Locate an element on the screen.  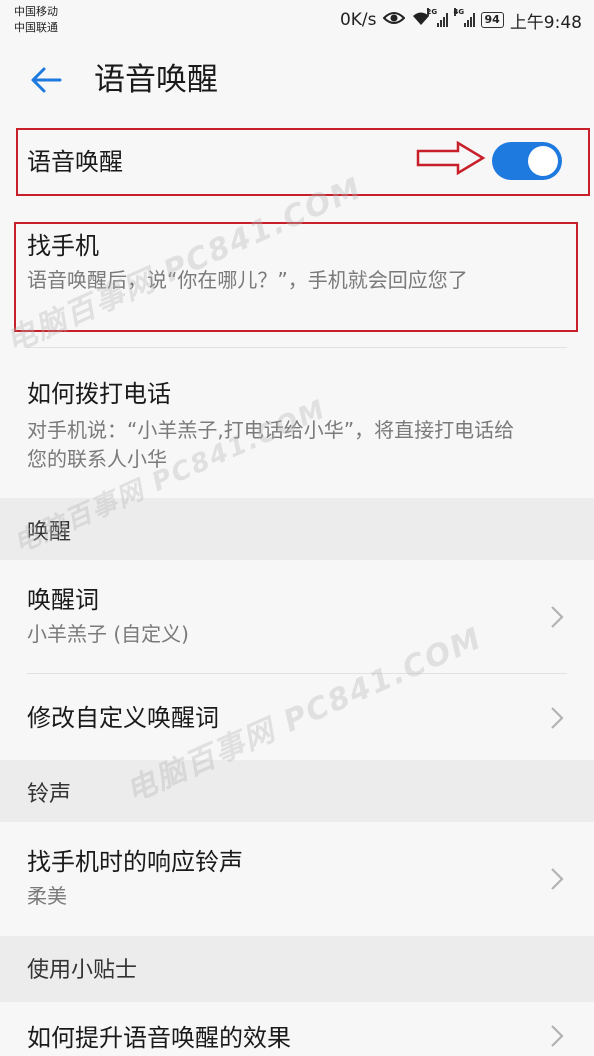
find-phone-title: 找手机 is located at coordinates (63, 246).